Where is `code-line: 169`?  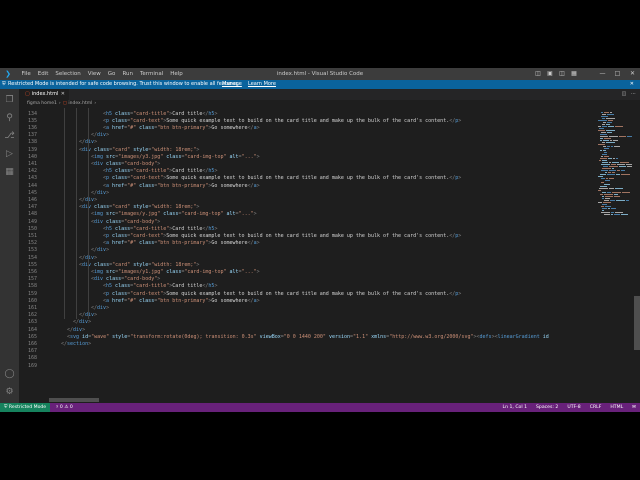 code-line: 169 is located at coordinates (307, 366).